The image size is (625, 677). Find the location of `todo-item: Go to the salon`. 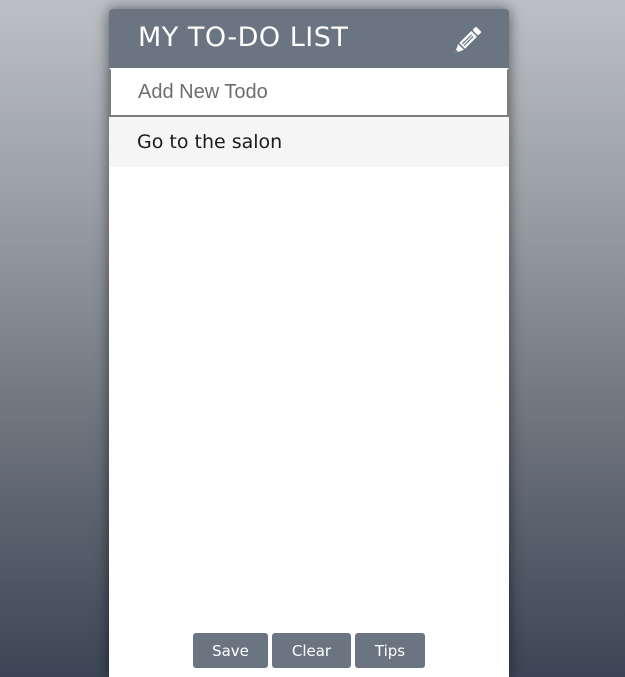

todo-item: Go to the salon is located at coordinates (309, 142).